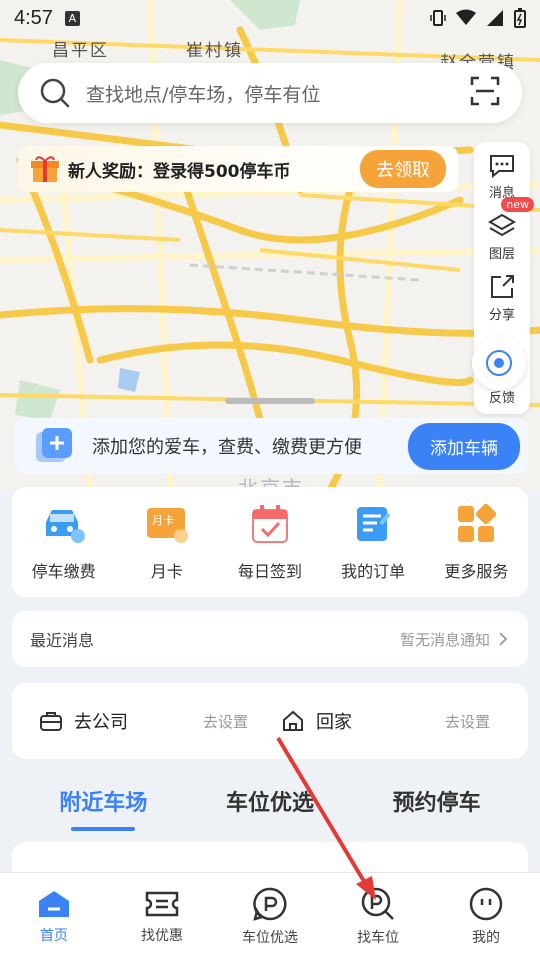  What do you see at coordinates (203, 93) in the screenshot?
I see `search-placeholder: 查找地点/停车场，停车有位` at bounding box center [203, 93].